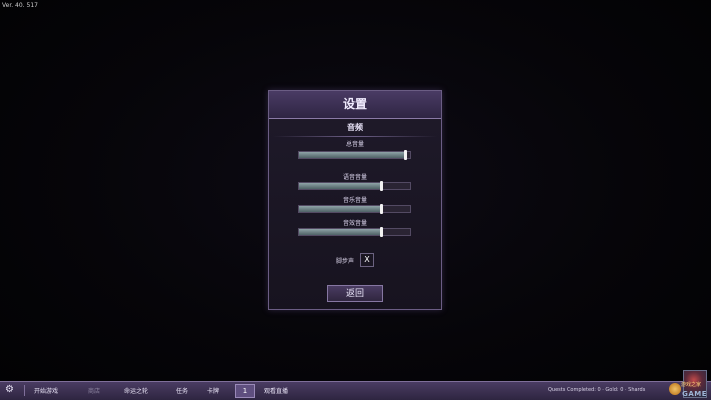  Describe the element at coordinates (182, 390) in the screenshot. I see `tab-quests: 任务` at that location.